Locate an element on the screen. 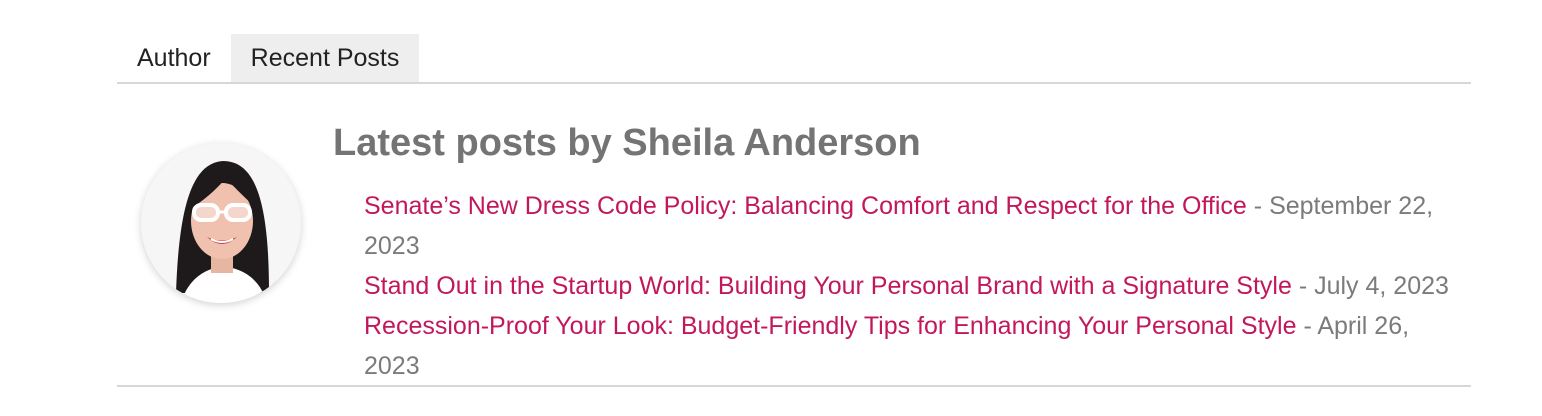 This screenshot has width=1542, height=416. tab-author: Author is located at coordinates (174, 58).